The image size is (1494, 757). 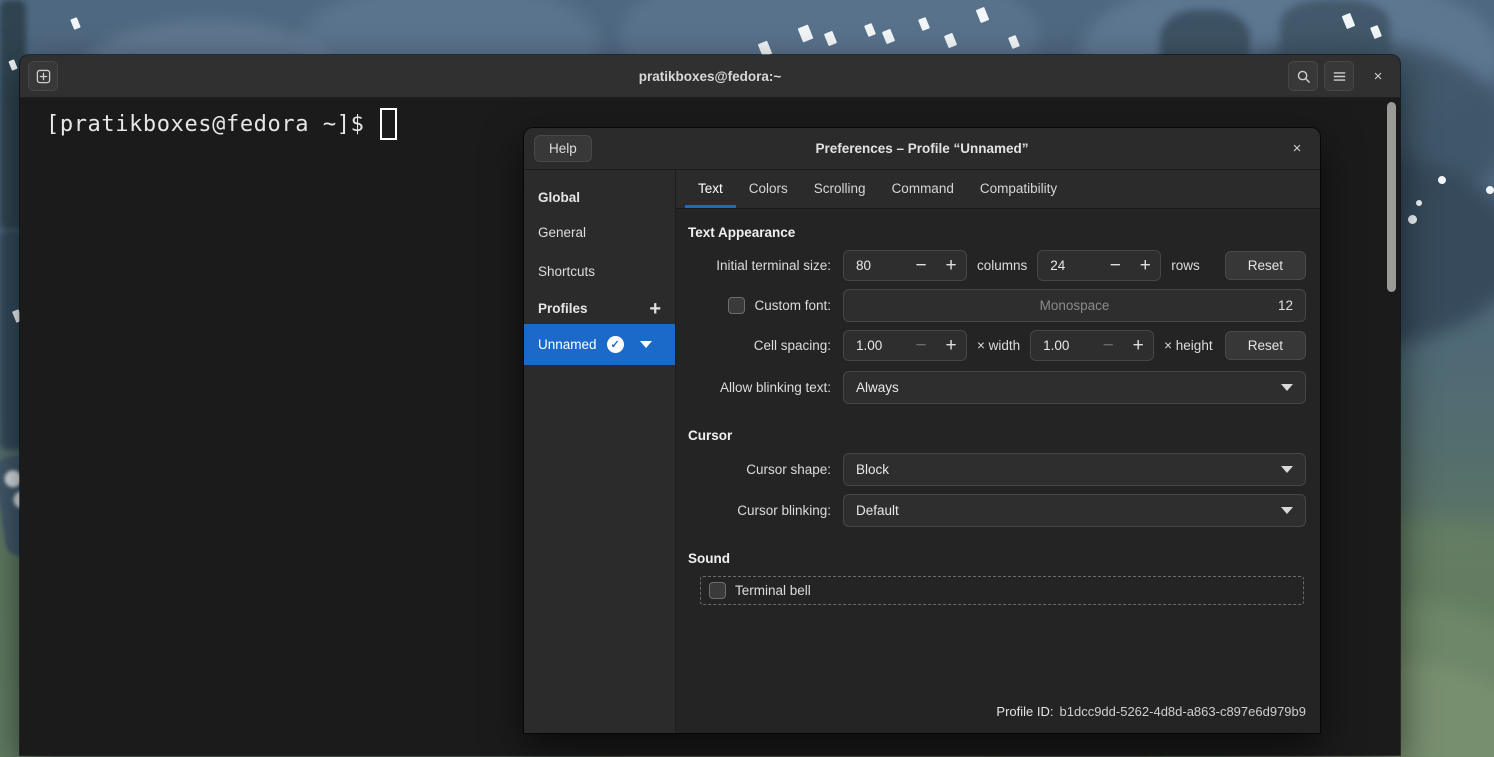 What do you see at coordinates (1115, 265) in the screenshot?
I see `rows-decrement-button: −` at bounding box center [1115, 265].